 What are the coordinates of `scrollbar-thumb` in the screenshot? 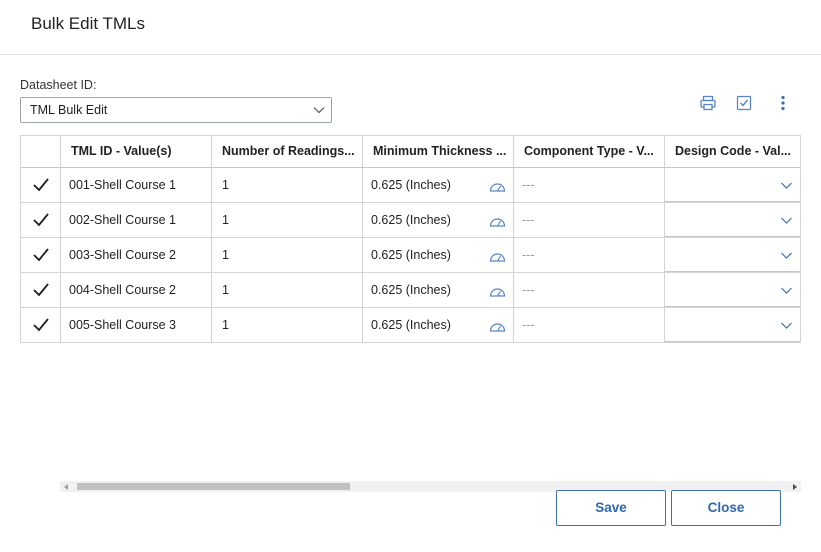 It's located at (213, 486).